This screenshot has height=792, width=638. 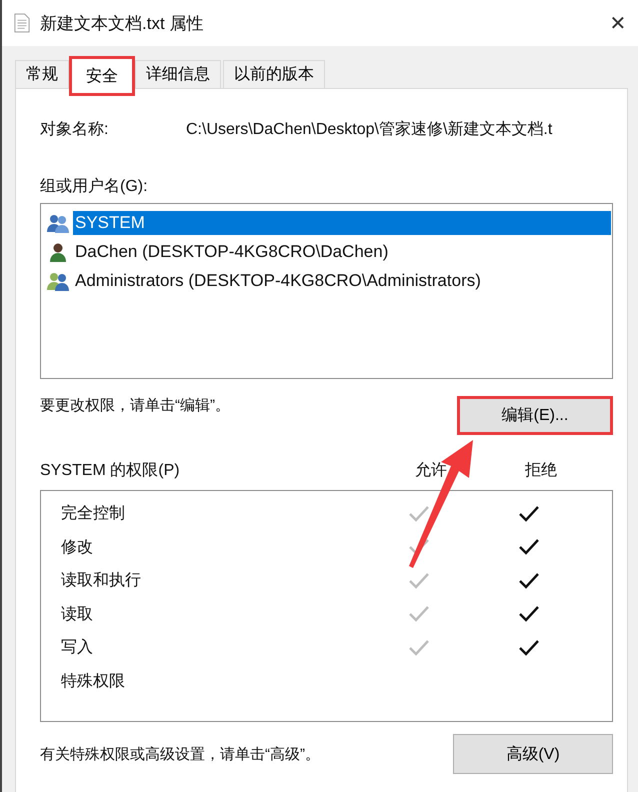 I want to click on list-label: 组或用户名(G):, so click(x=94, y=186).